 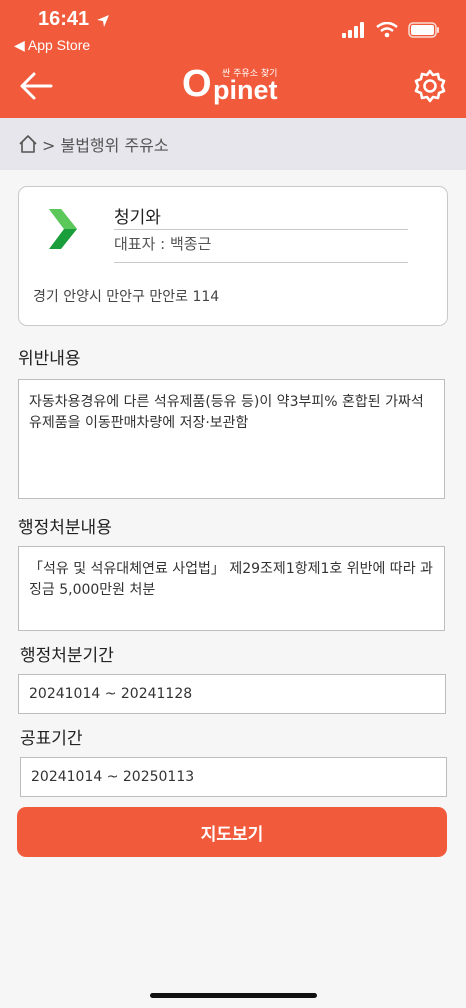 What do you see at coordinates (28, 144) in the screenshot?
I see `home-icon` at bounding box center [28, 144].